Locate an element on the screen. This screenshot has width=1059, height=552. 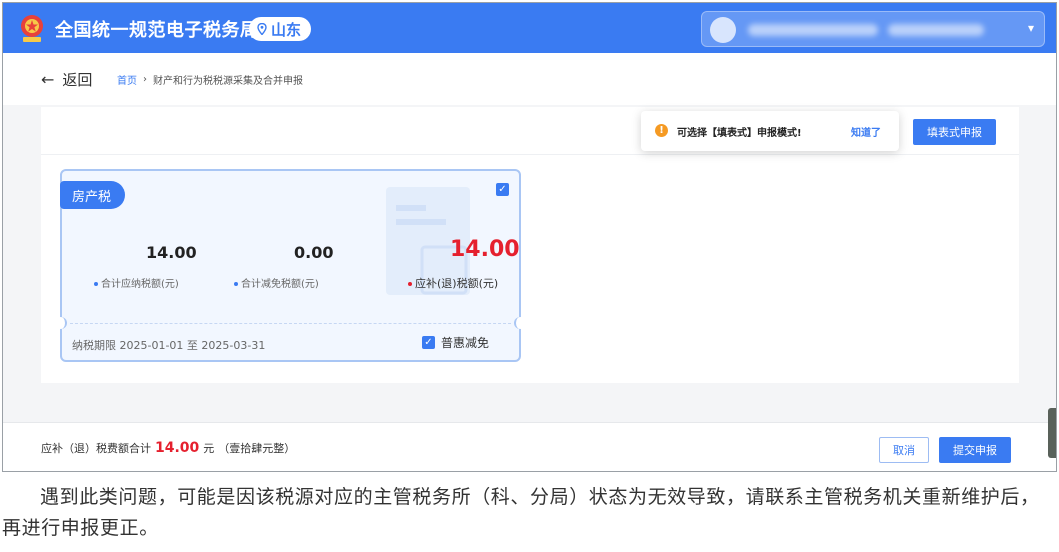
back-button: ← 返回 is located at coordinates (66, 79).